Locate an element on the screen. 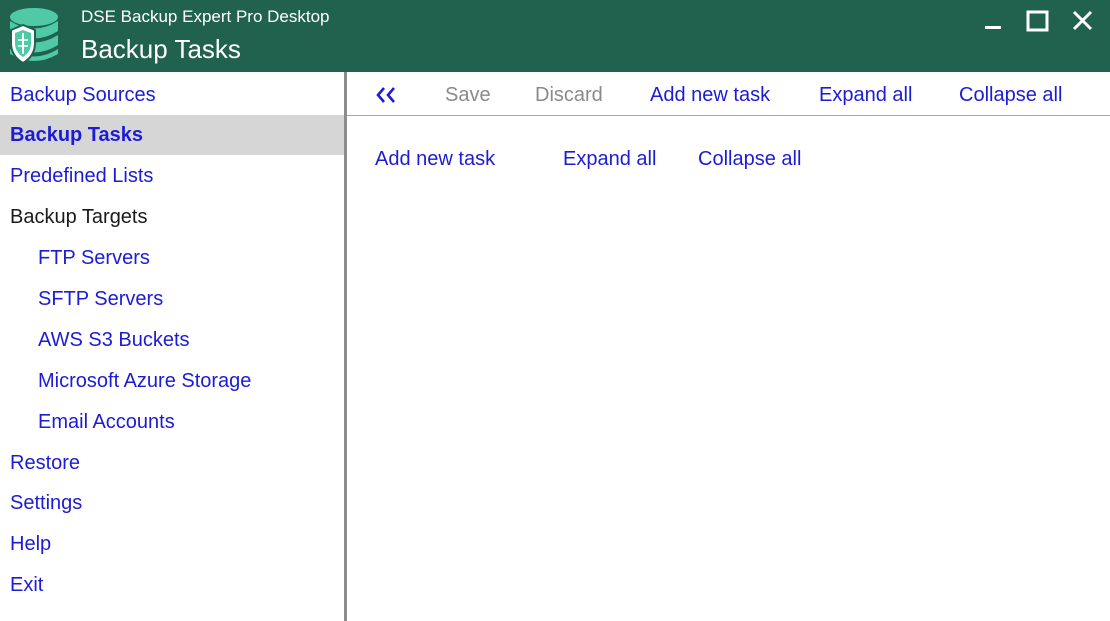 Image resolution: width=1110 pixels, height=621 pixels. sidebar-item-label: Restore is located at coordinates (45, 463).